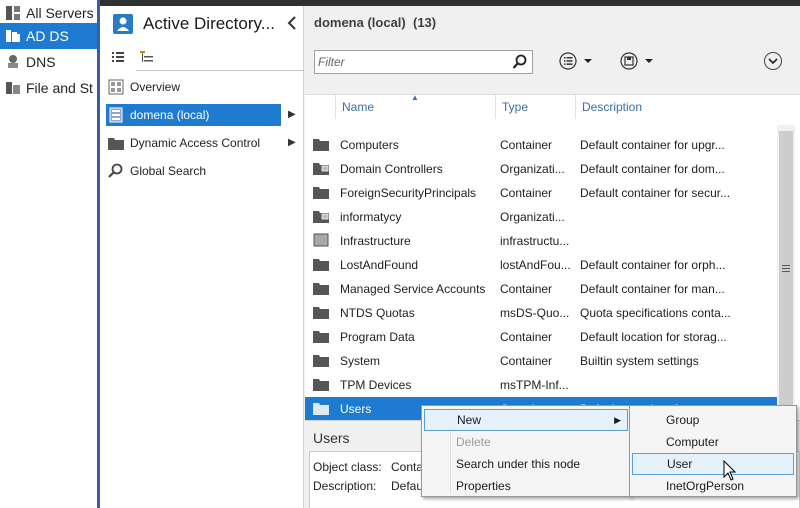 The image size is (800, 508). I want to click on column-header-description: Description, so click(655, 107).